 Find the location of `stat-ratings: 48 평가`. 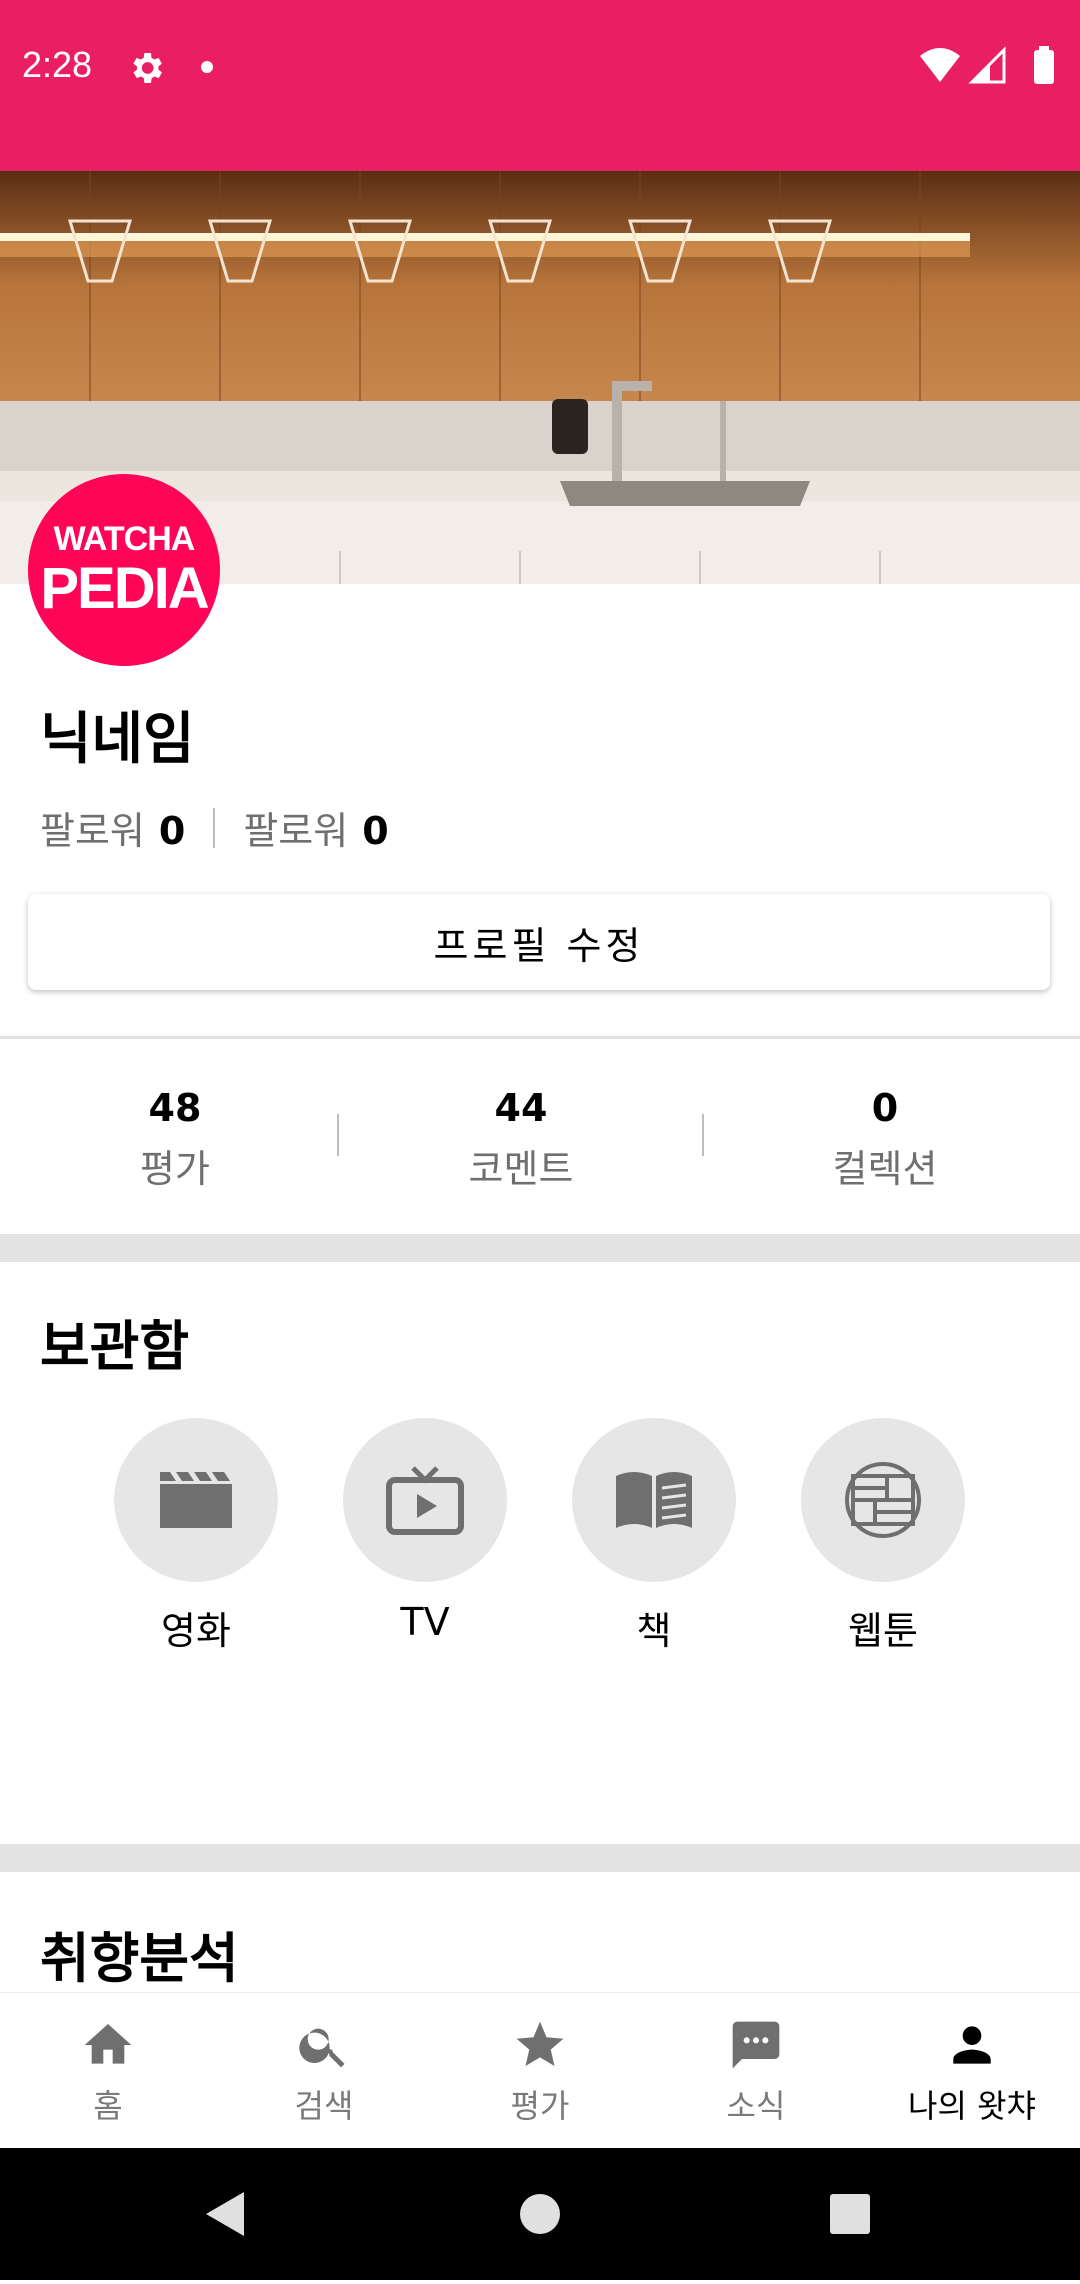

stat-ratings: 48 평가 is located at coordinates (175, 1136).